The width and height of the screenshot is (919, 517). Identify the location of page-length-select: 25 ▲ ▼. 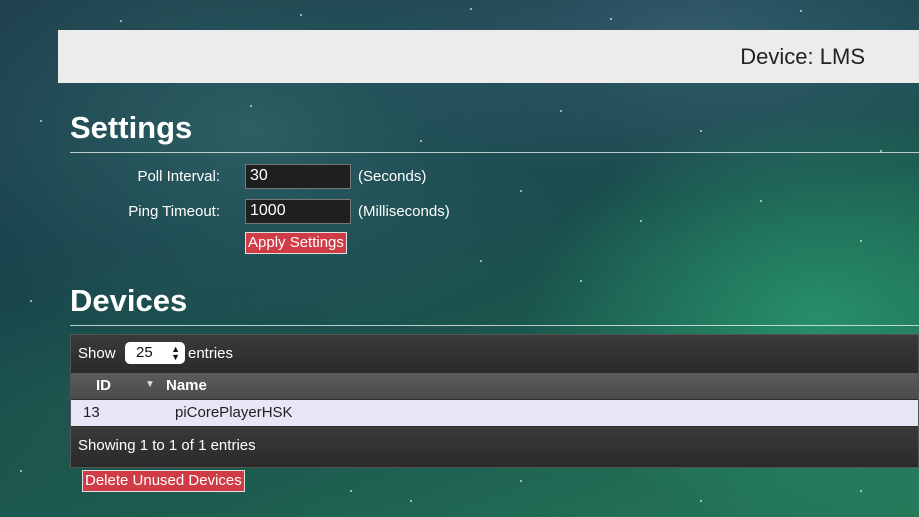
(155, 353).